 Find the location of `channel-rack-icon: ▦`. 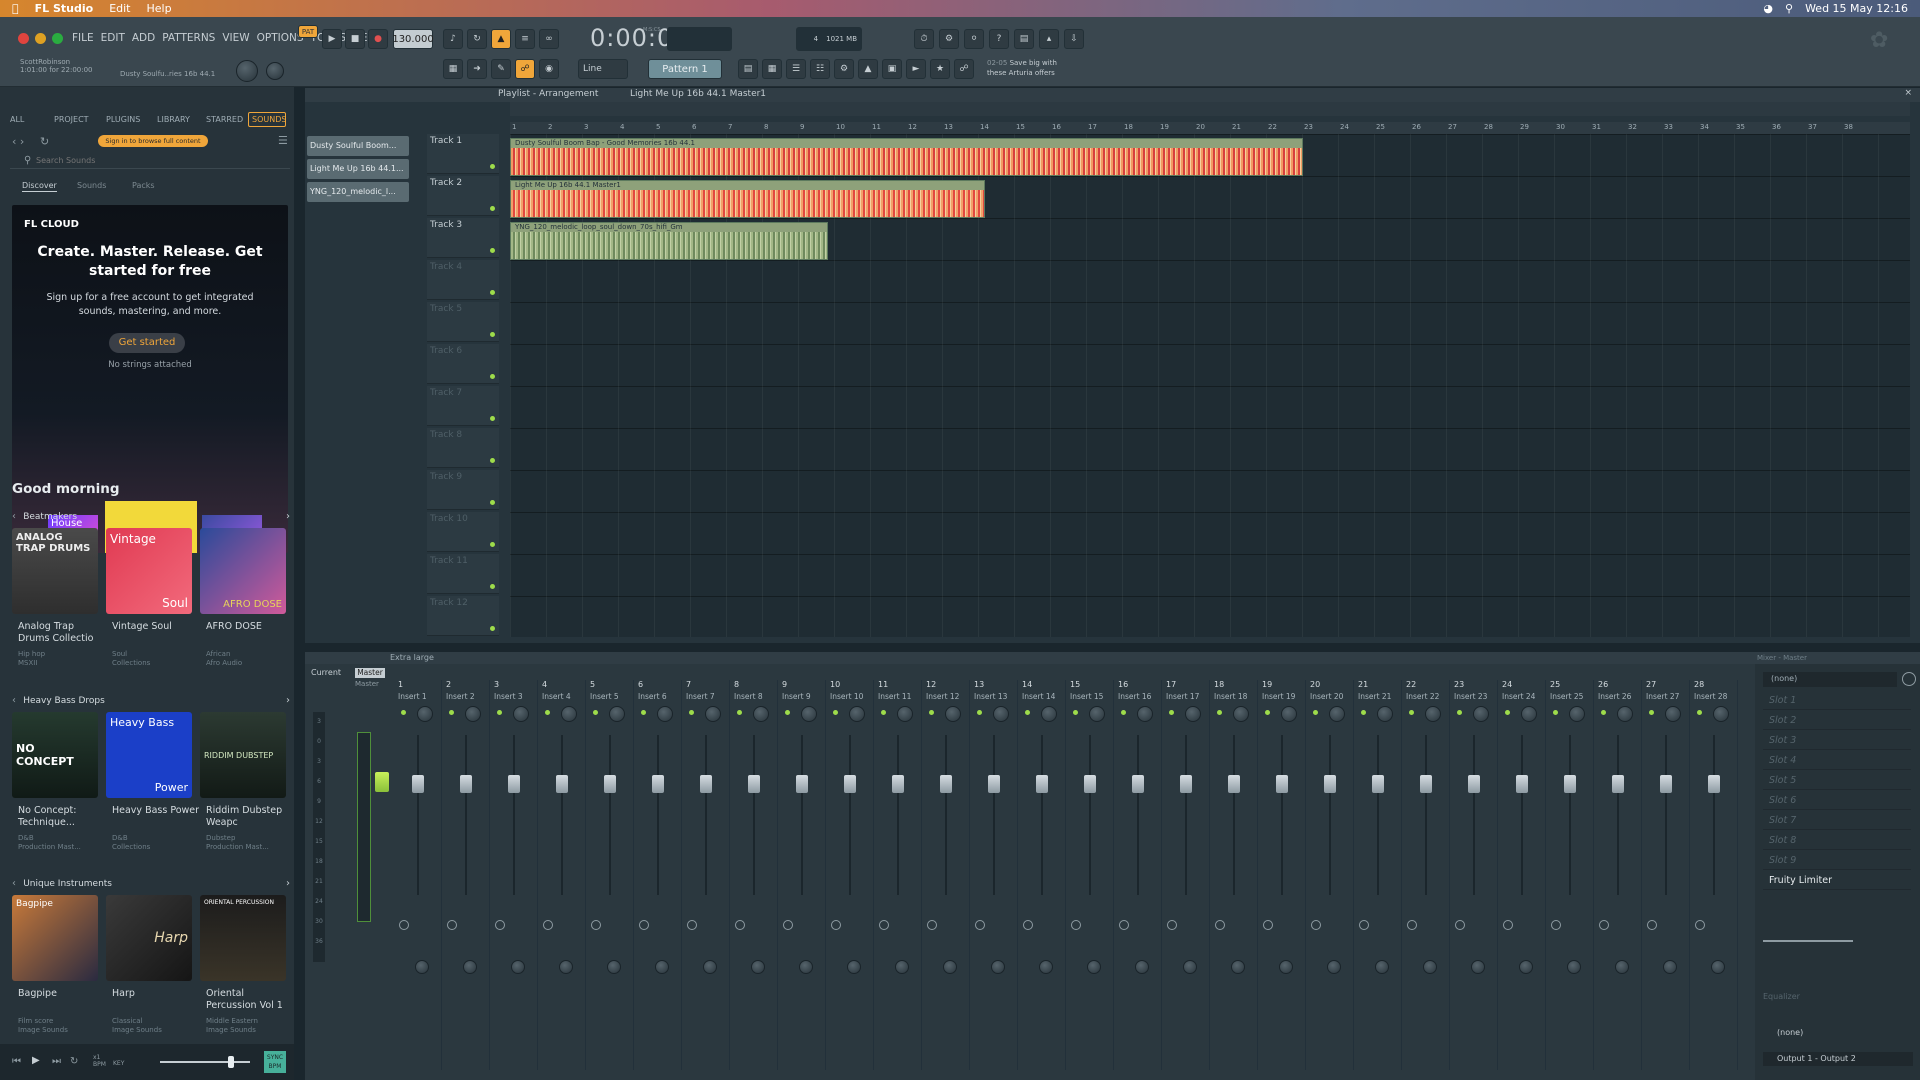

channel-rack-icon: ▦ is located at coordinates (772, 69).